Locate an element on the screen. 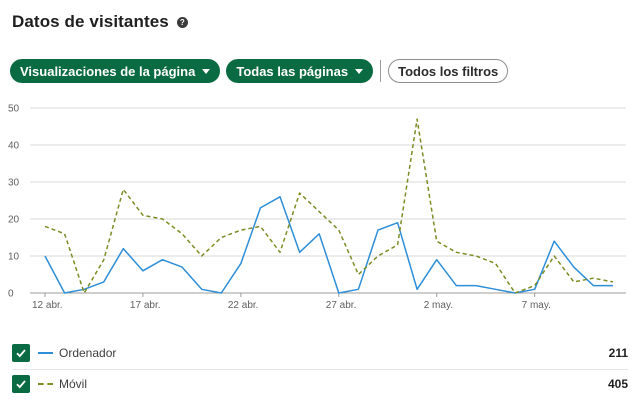 This screenshot has width=640, height=408. y-tick-label: 30 is located at coordinates (14, 183).